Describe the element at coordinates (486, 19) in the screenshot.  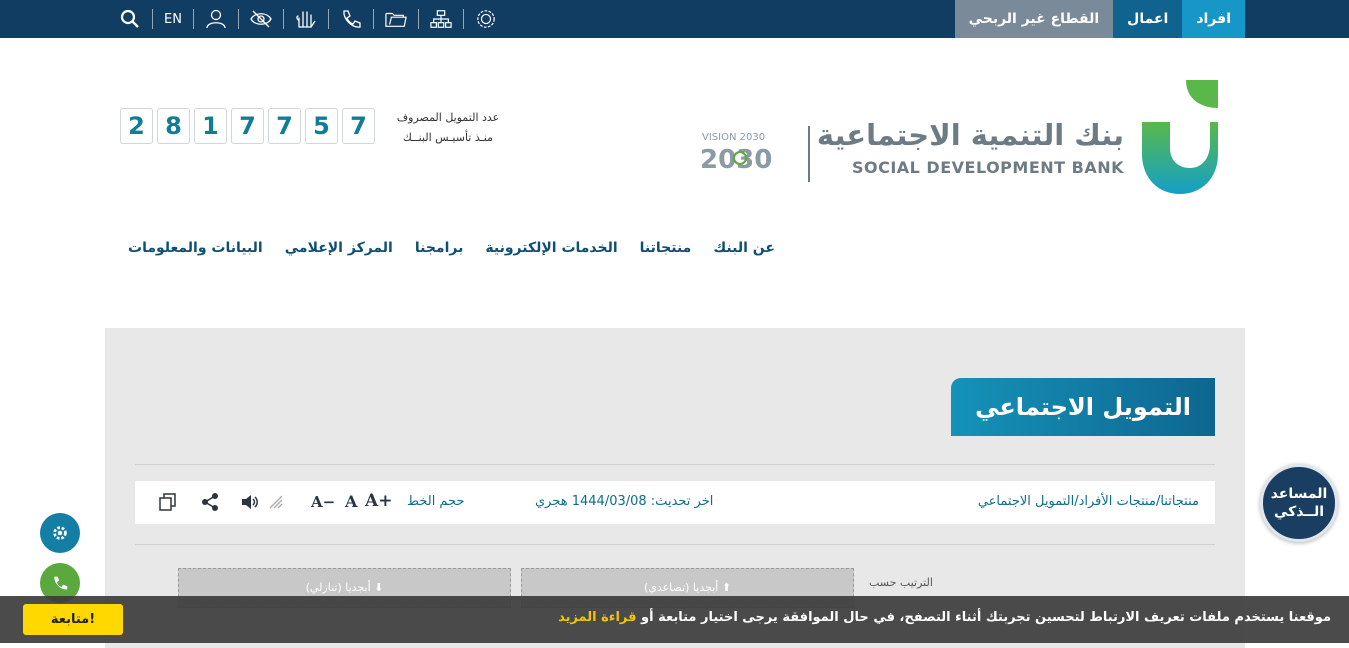
I see `settings-badge-icon` at that location.